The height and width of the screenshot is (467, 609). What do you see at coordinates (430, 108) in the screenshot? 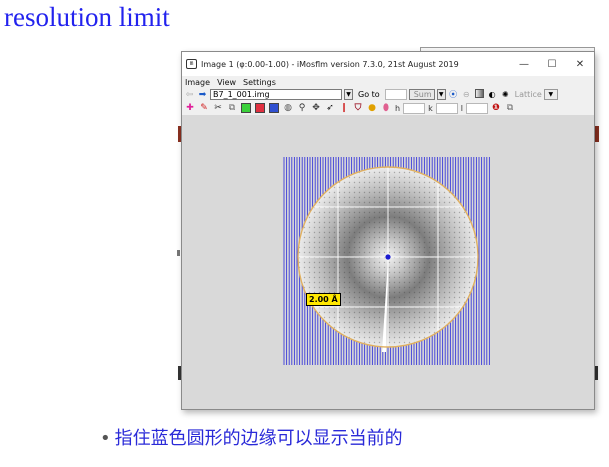
I see `k-label: k` at bounding box center [430, 108].